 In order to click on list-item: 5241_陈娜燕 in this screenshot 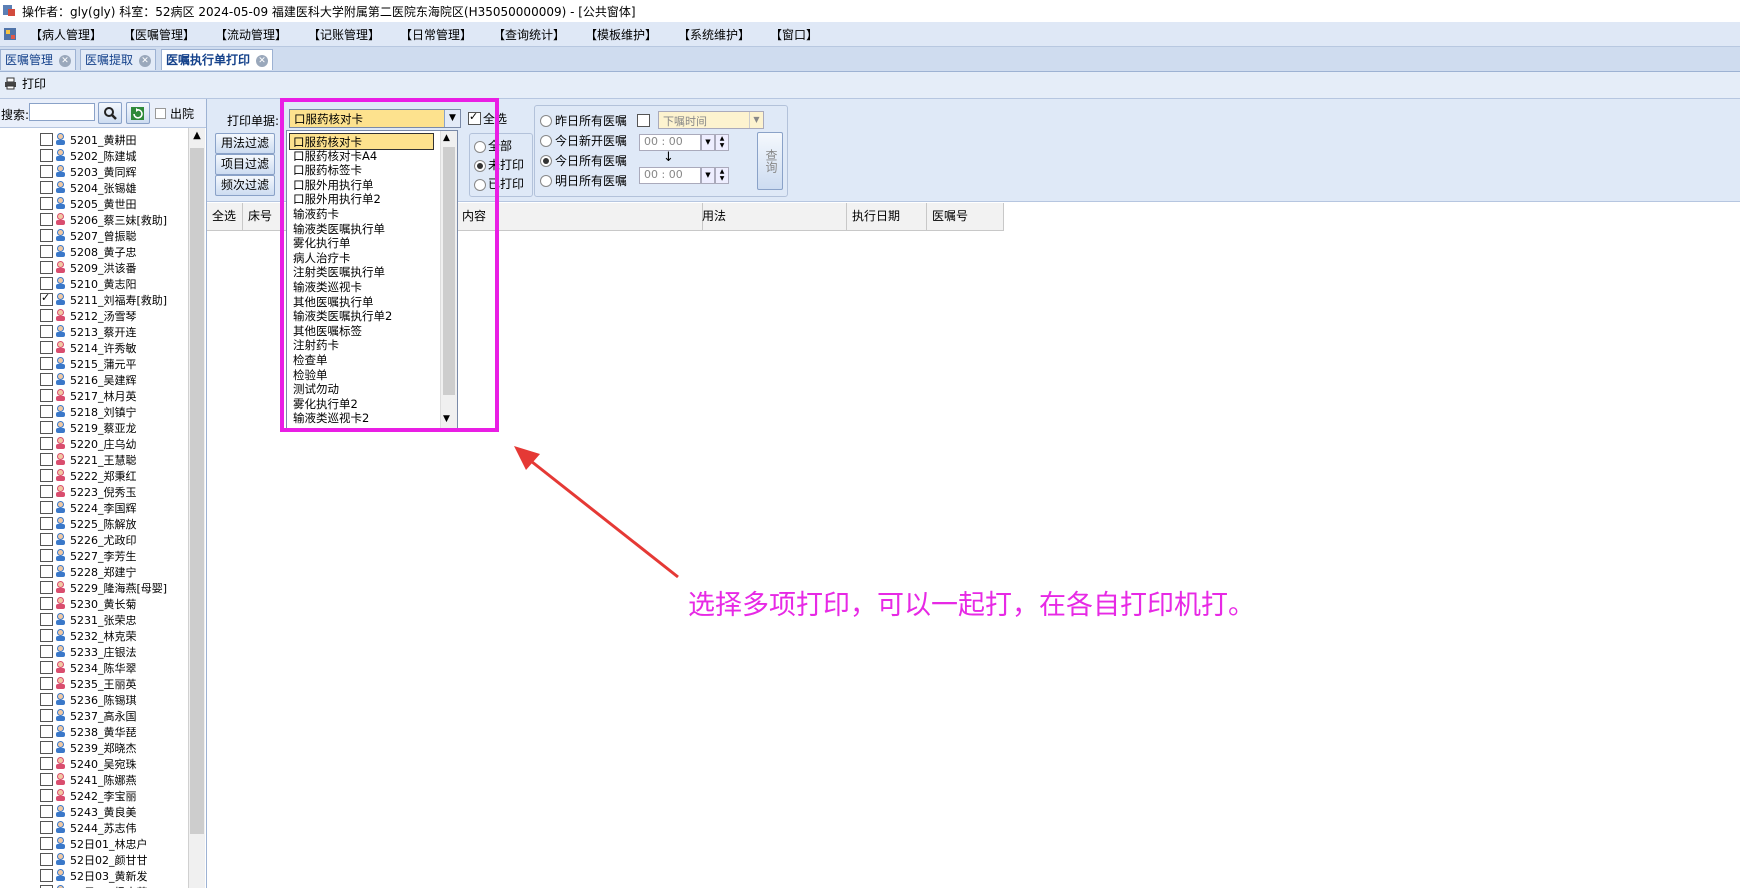, I will do `click(94, 779)`.